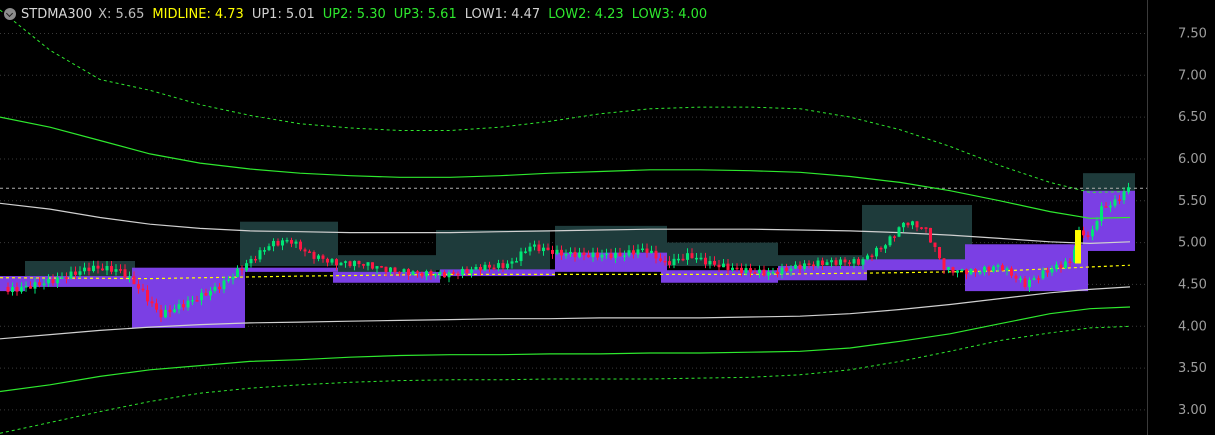  What do you see at coordinates (1192, 243) in the screenshot?
I see `y-tick-label: 5.00` at bounding box center [1192, 243].